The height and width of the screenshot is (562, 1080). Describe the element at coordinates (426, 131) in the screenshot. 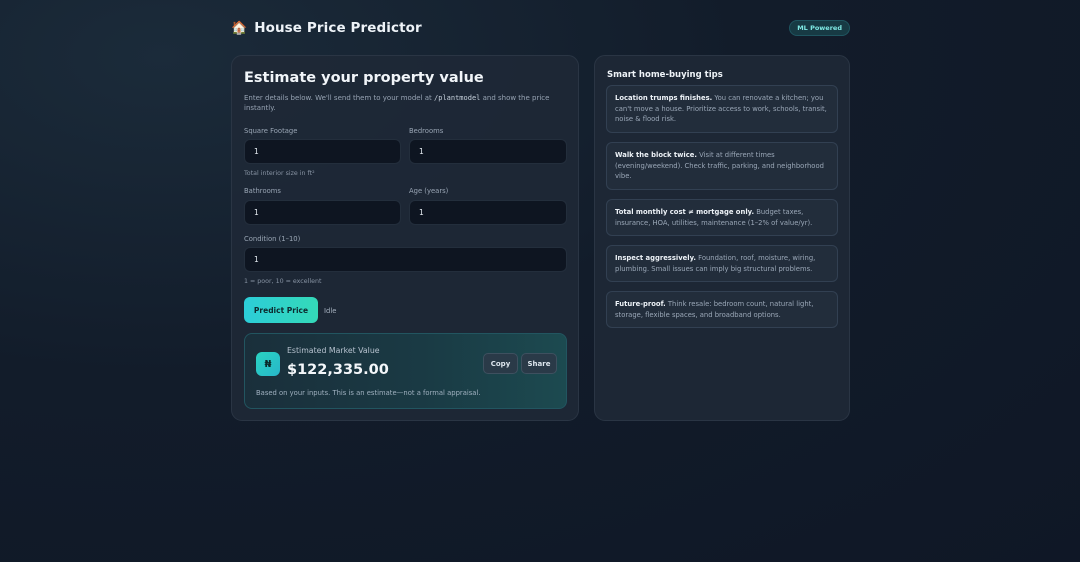

I see `bedrooms-label: Bedrooms` at that location.